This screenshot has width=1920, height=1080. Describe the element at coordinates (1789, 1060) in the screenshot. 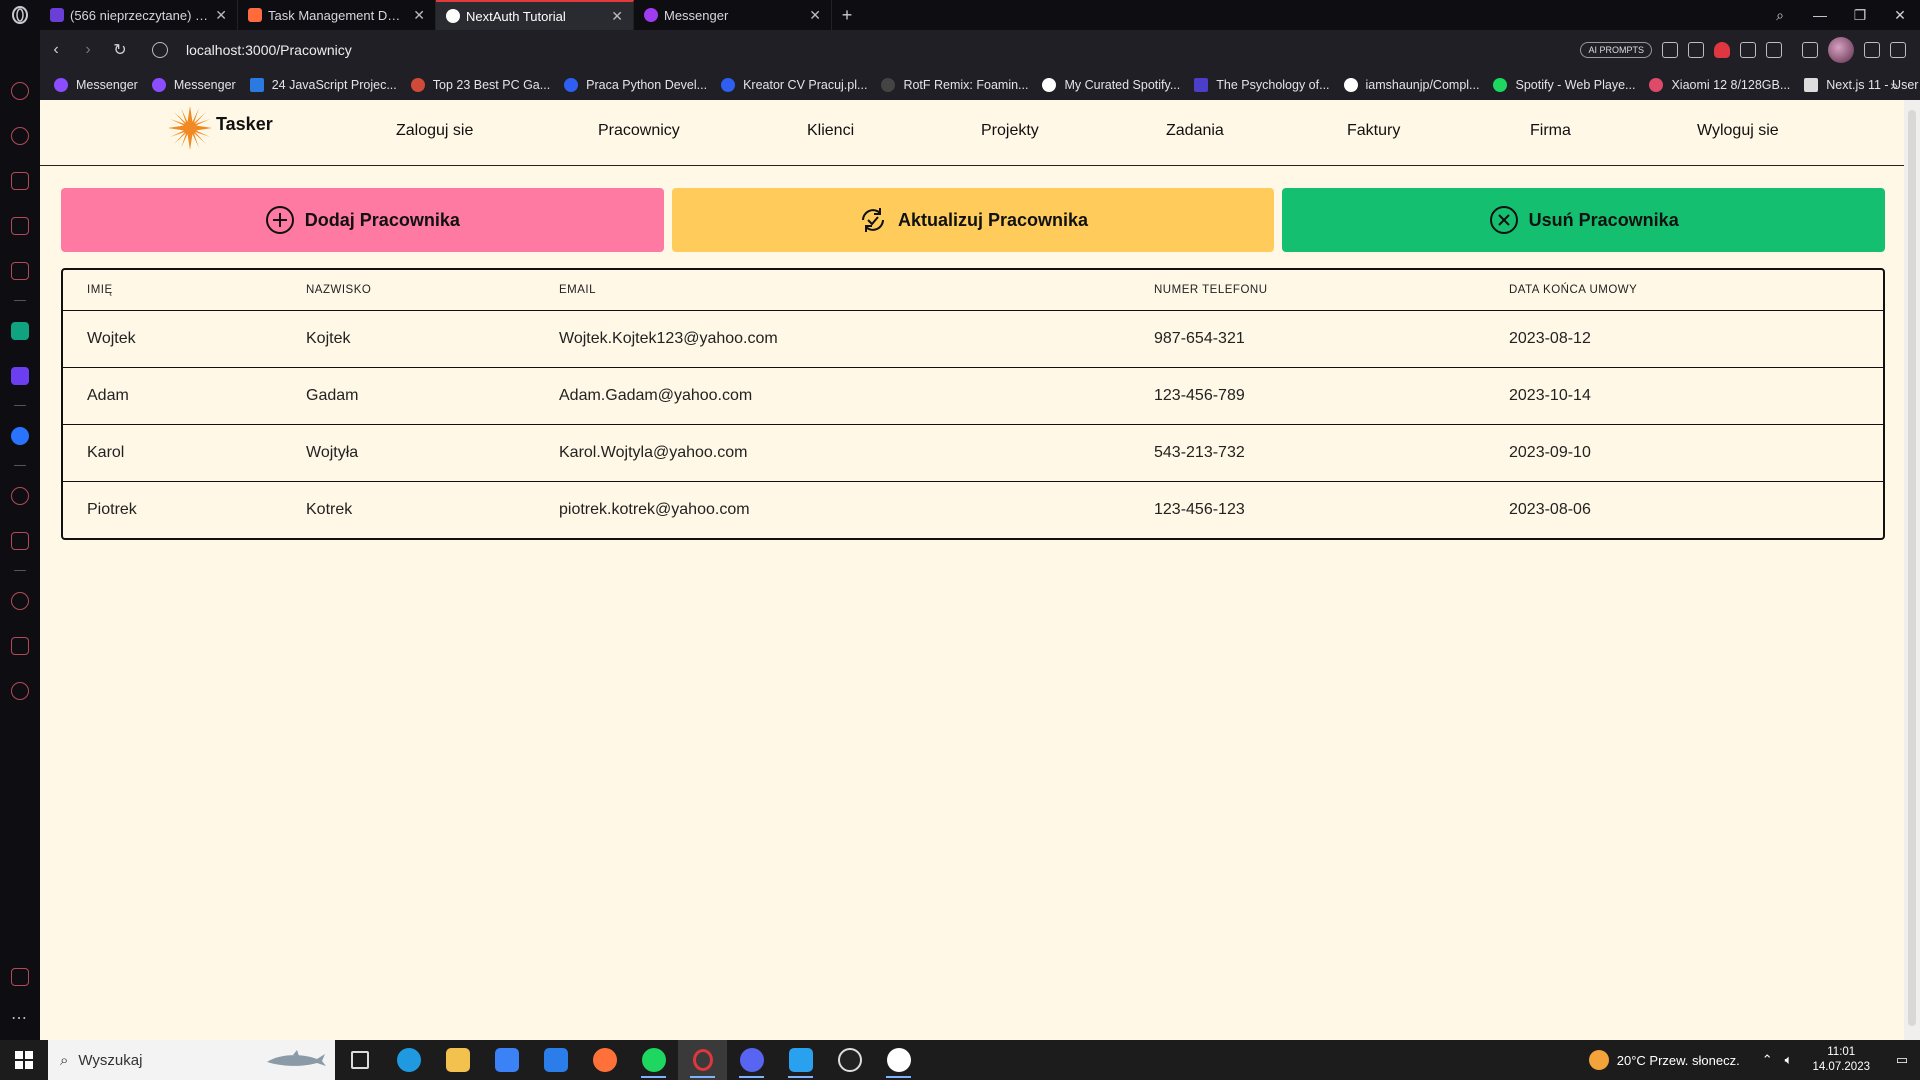

I see `volume-icon: 🔈︎` at that location.